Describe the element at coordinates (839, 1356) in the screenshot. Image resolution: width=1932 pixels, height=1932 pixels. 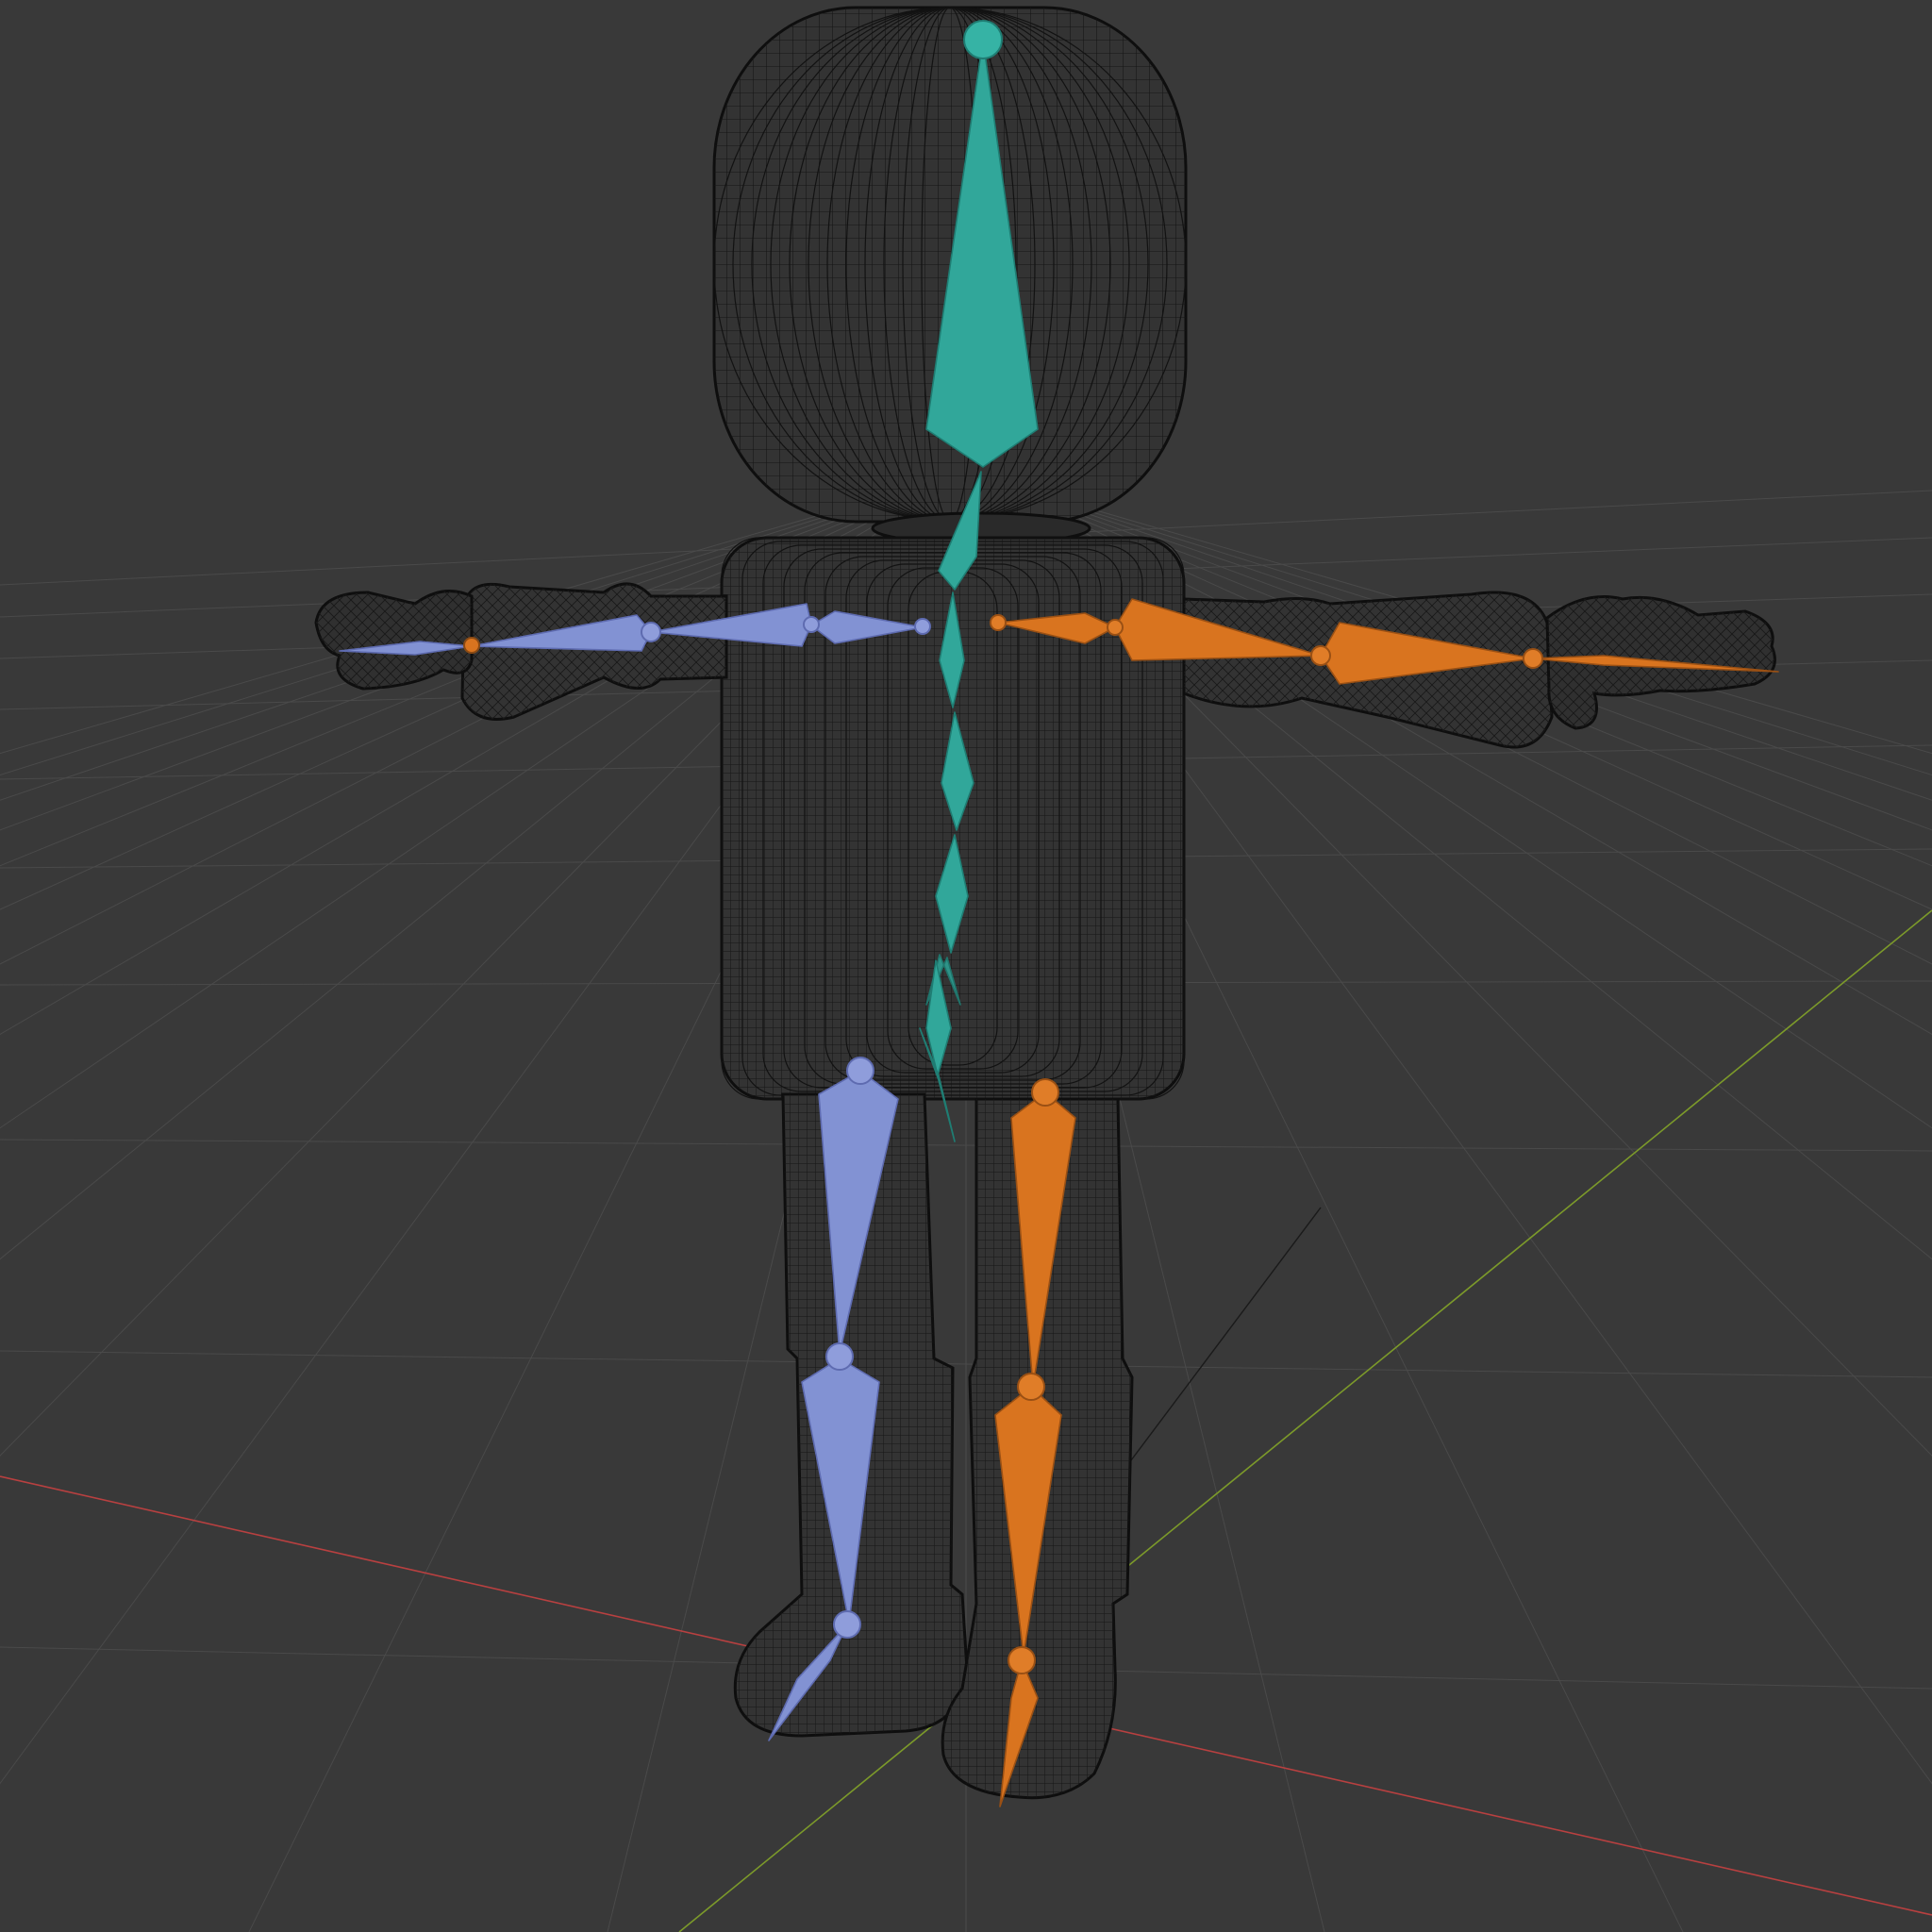
I see `left-knee-joint` at that location.